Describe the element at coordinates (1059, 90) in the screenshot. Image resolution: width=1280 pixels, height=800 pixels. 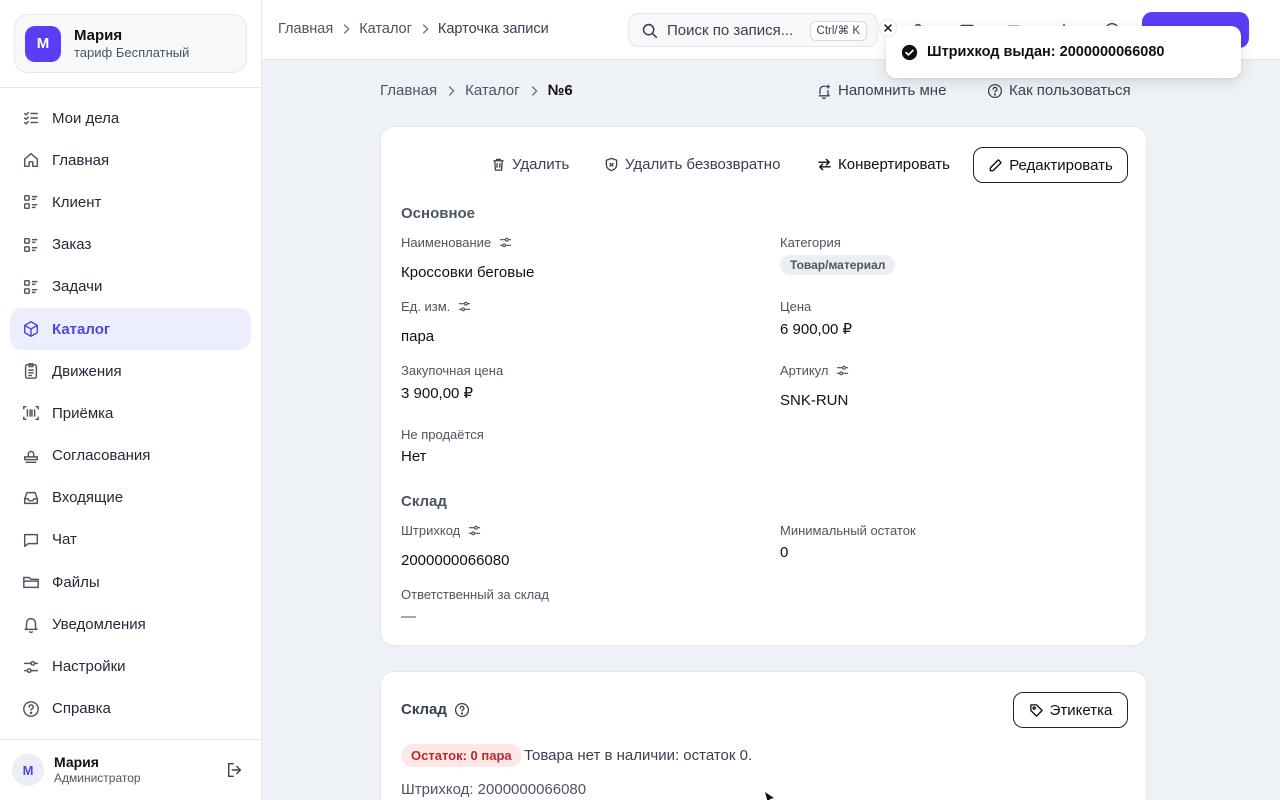
I see `how-to-use-link: Как пользоваться` at that location.